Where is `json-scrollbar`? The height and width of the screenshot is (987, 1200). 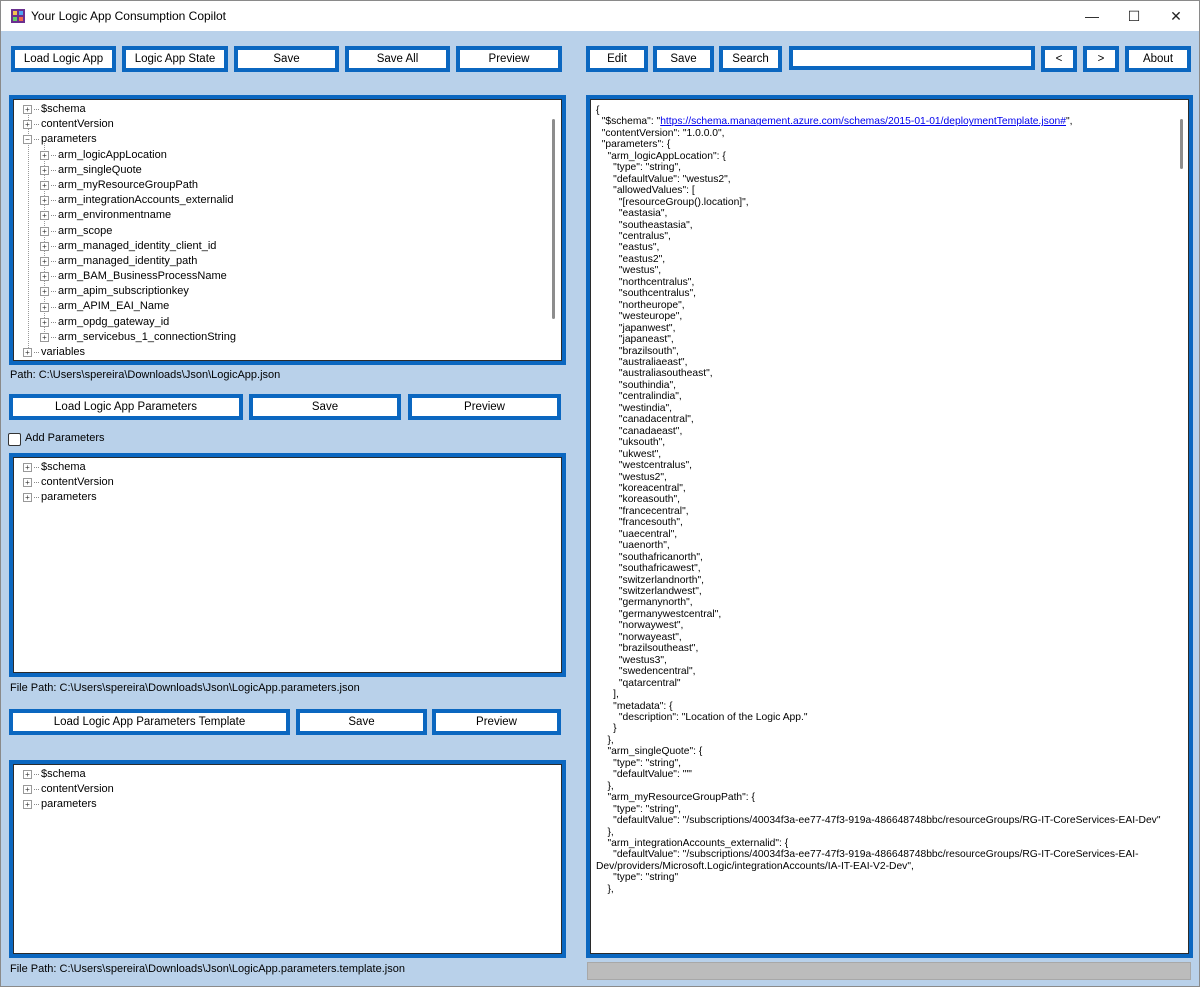
json-scrollbar is located at coordinates (1181, 144).